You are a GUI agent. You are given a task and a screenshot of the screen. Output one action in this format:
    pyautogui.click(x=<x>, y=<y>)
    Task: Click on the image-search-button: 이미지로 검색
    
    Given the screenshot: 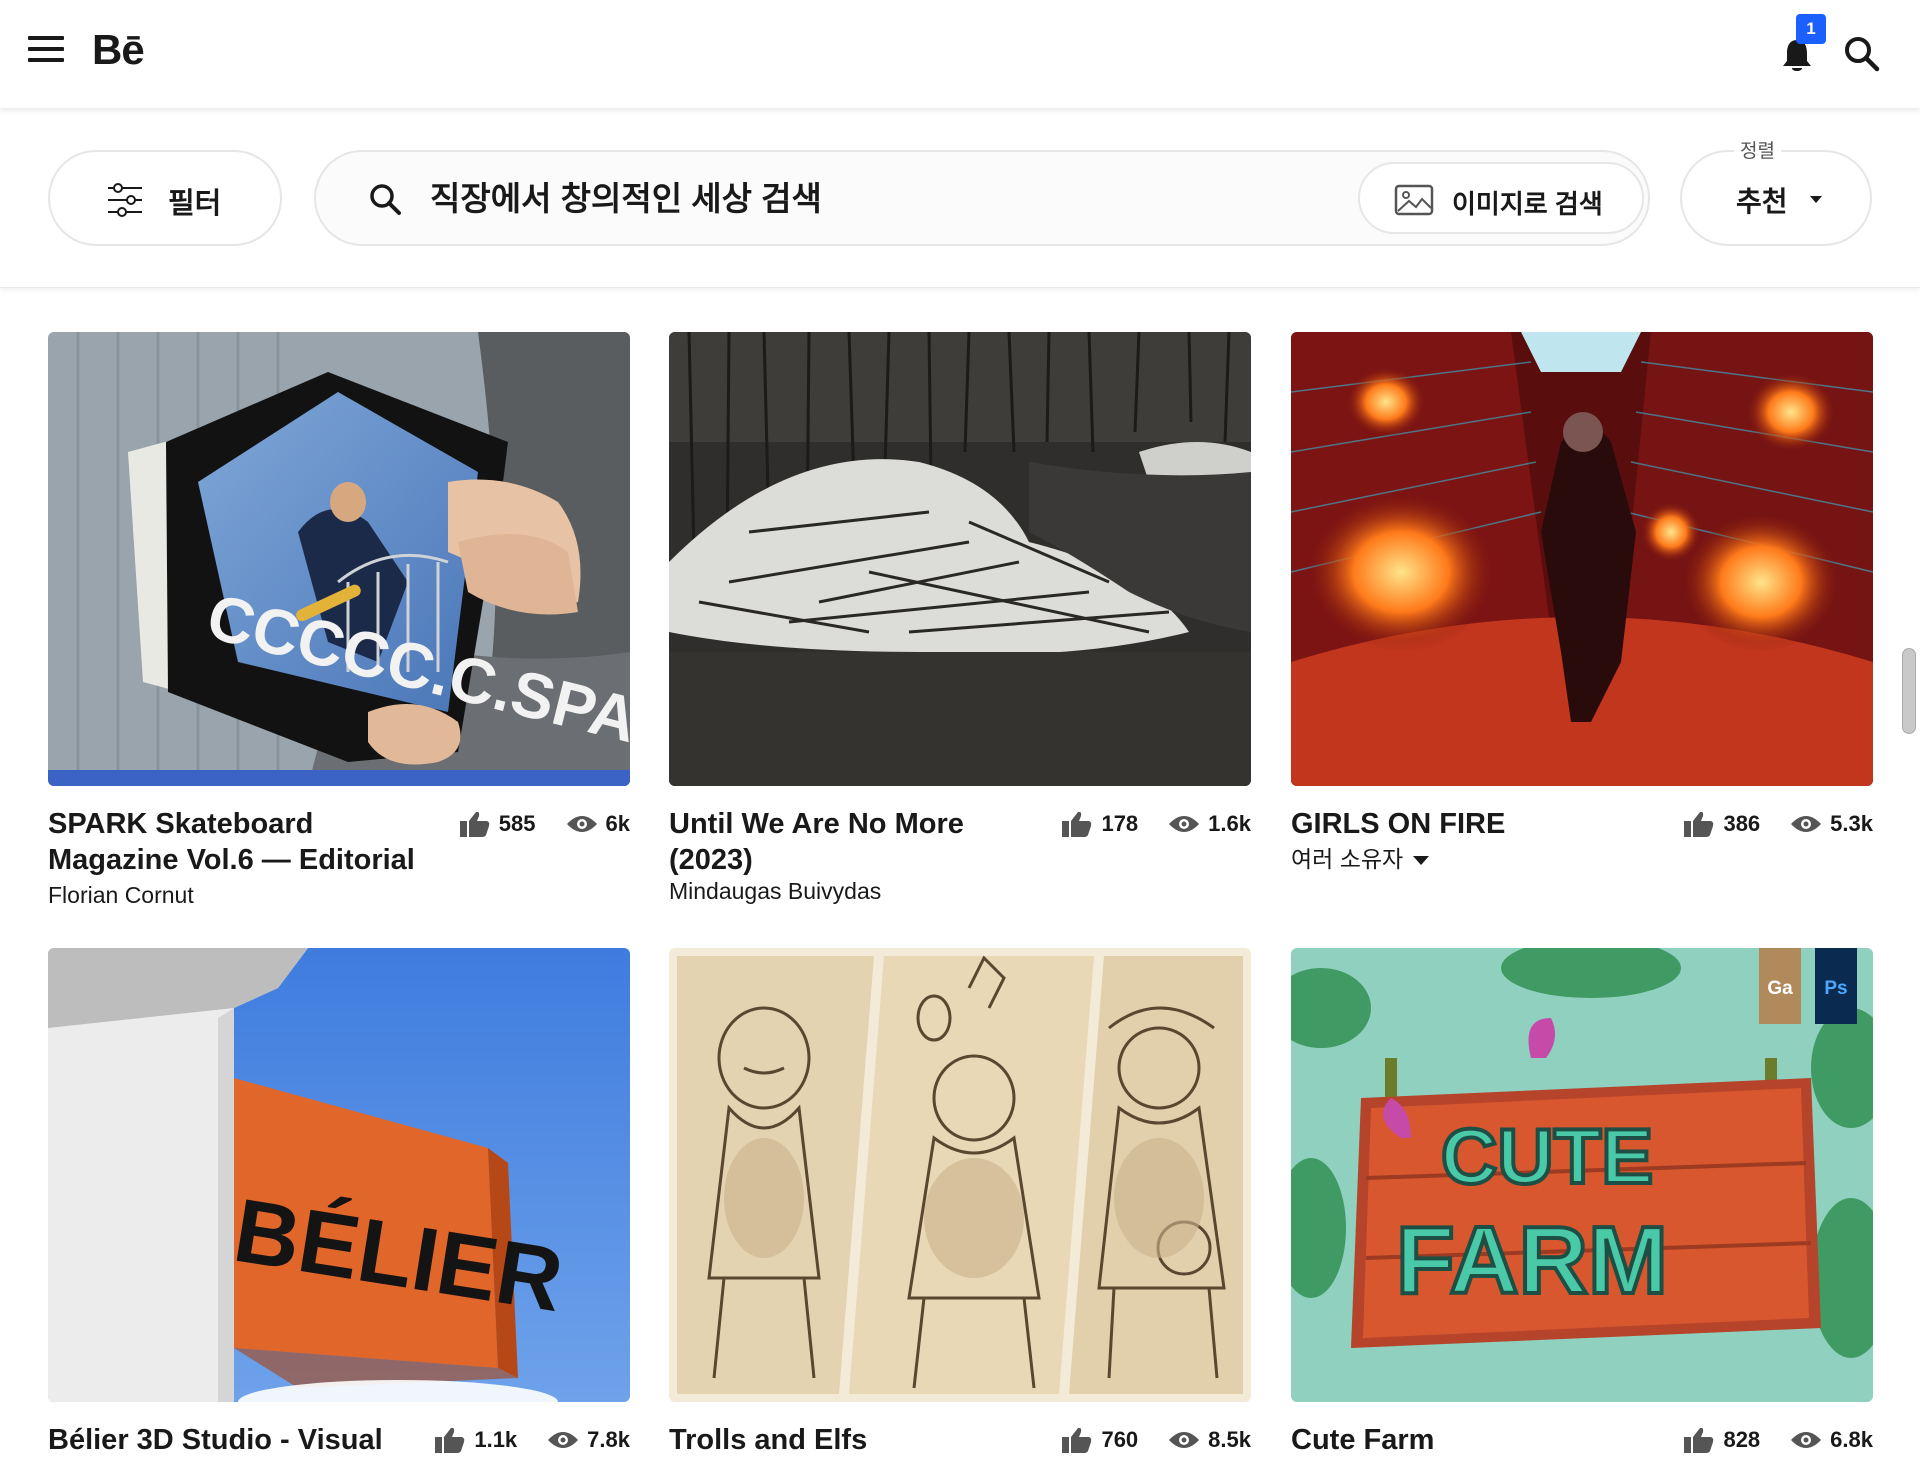 What is the action you would take?
    pyautogui.click(x=1501, y=198)
    